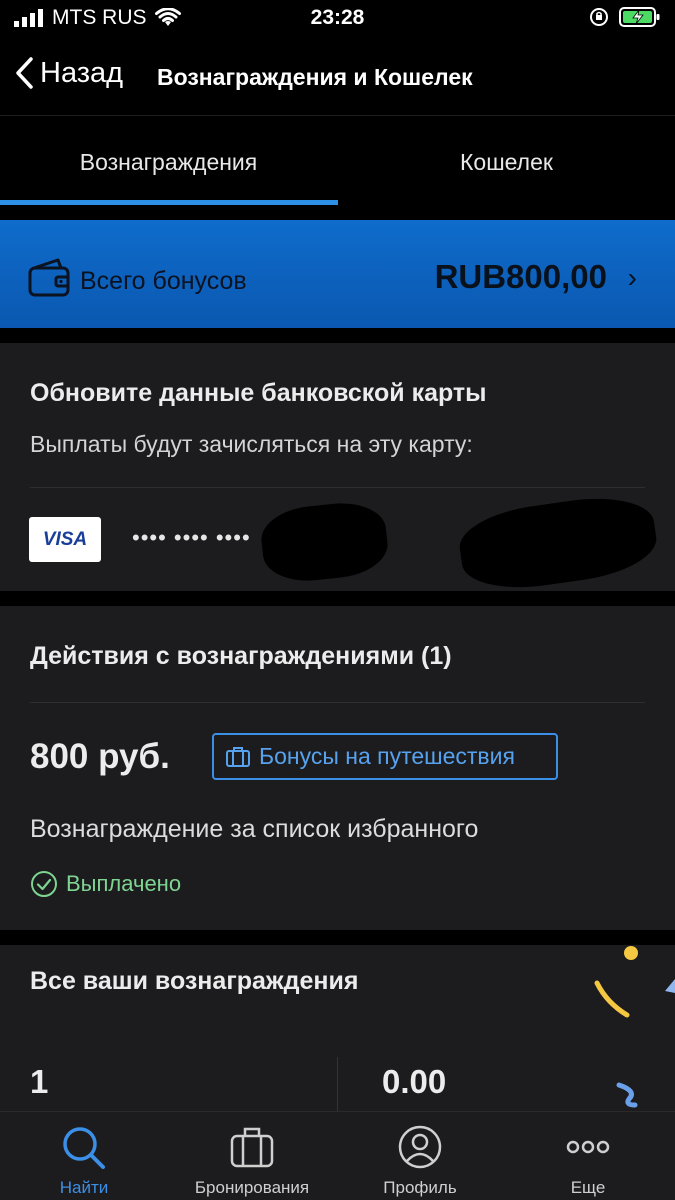  I want to click on visa-logo: VISA, so click(65, 539).